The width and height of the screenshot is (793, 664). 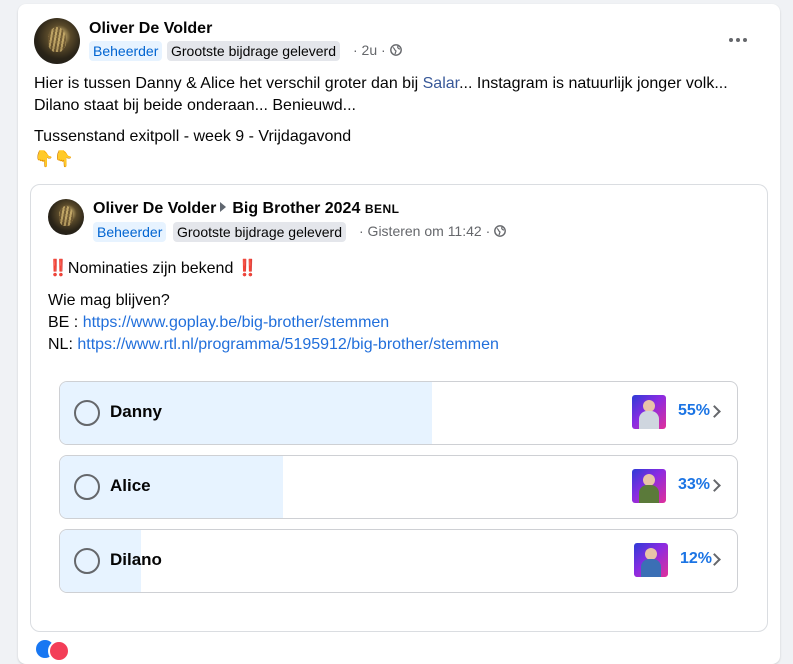 I want to click on poll-option-label: Alice, so click(x=130, y=485).